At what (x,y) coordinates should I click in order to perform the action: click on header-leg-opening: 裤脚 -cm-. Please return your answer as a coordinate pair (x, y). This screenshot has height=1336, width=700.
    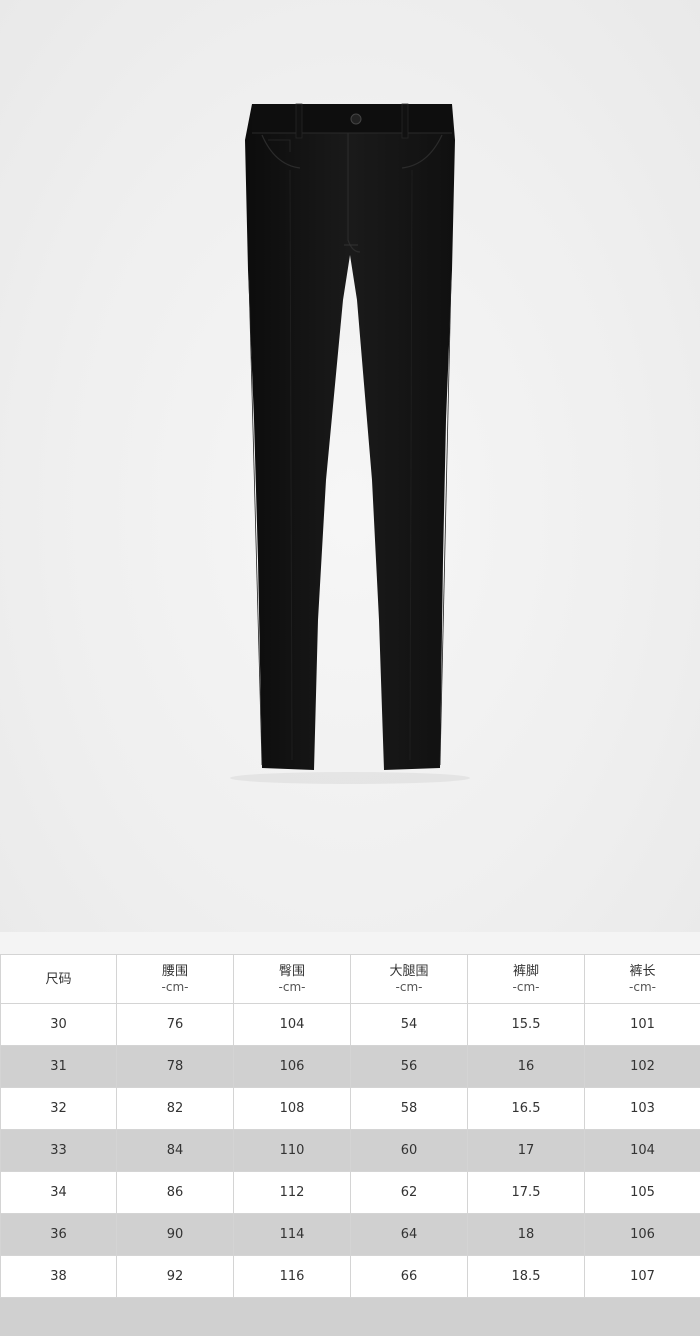
    Looking at the image, I should click on (526, 979).